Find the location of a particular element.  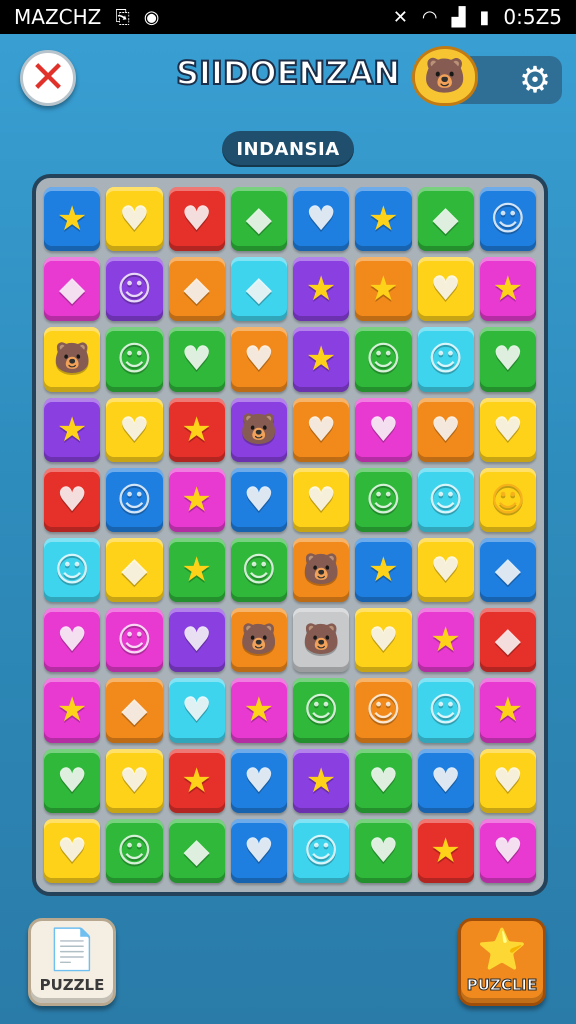

bear-icon: 🐻 is located at coordinates (259, 429).